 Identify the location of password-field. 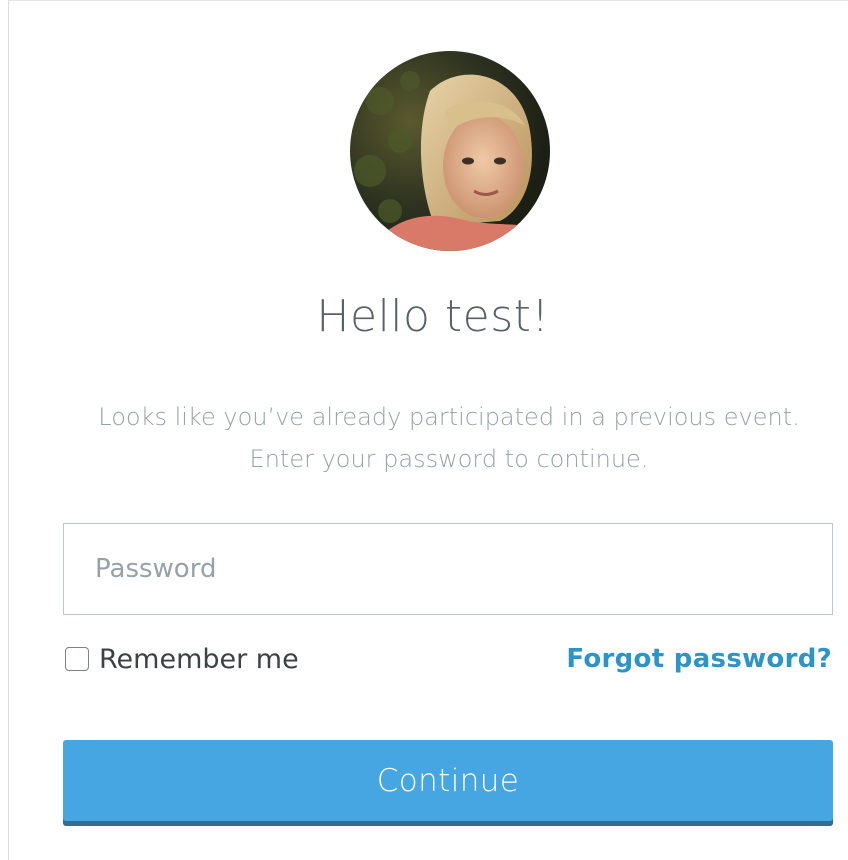
(448, 569).